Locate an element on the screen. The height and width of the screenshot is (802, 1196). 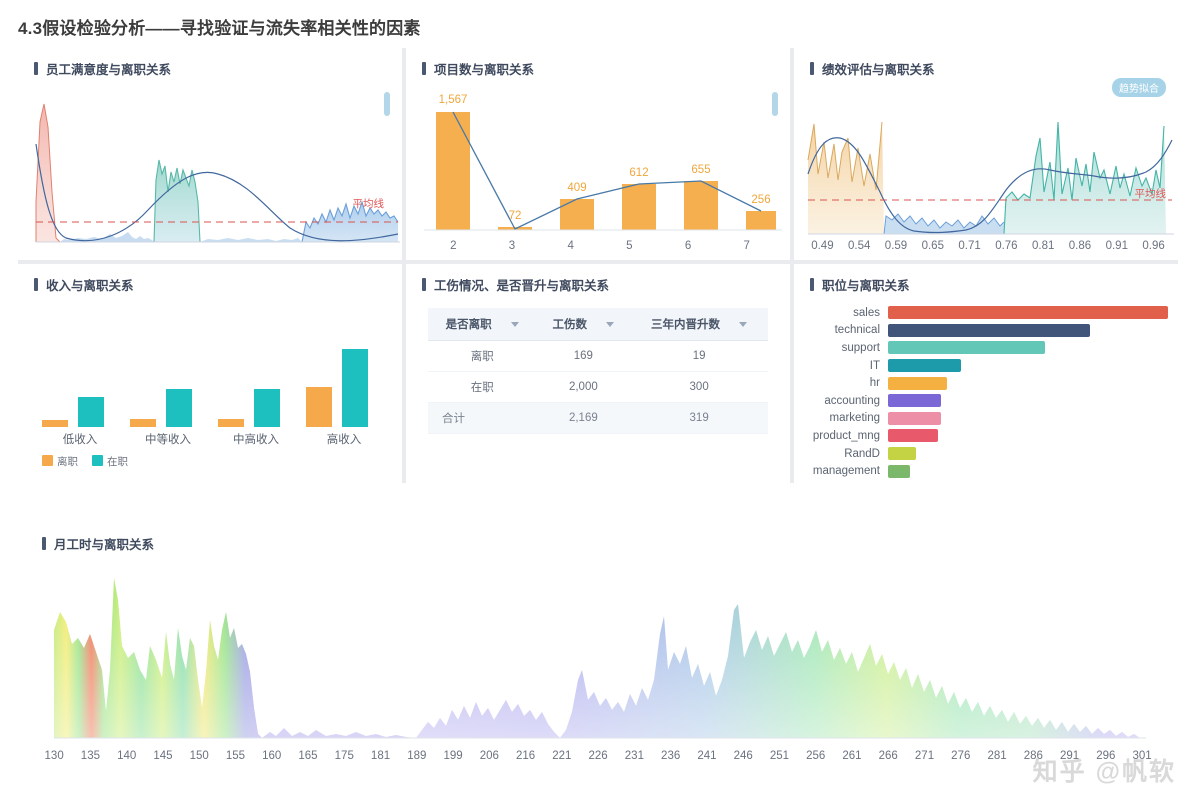
x-tick: 4 is located at coordinates (570, 246).